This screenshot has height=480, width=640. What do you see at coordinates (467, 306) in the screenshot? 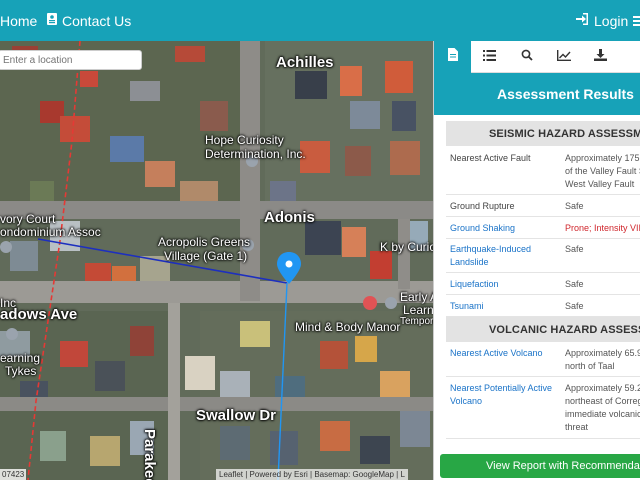
I see `tsunami-link: Tsunami` at bounding box center [467, 306].